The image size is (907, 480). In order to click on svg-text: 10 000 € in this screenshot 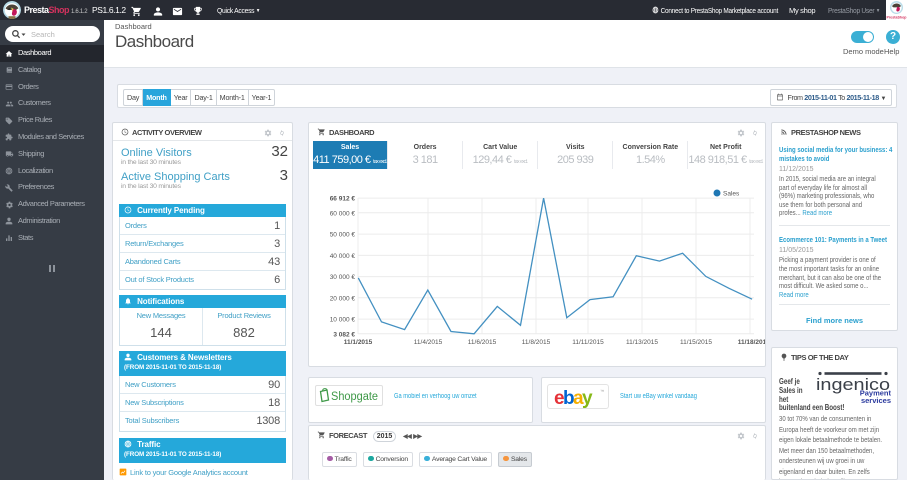, I will do `click(343, 320)`.